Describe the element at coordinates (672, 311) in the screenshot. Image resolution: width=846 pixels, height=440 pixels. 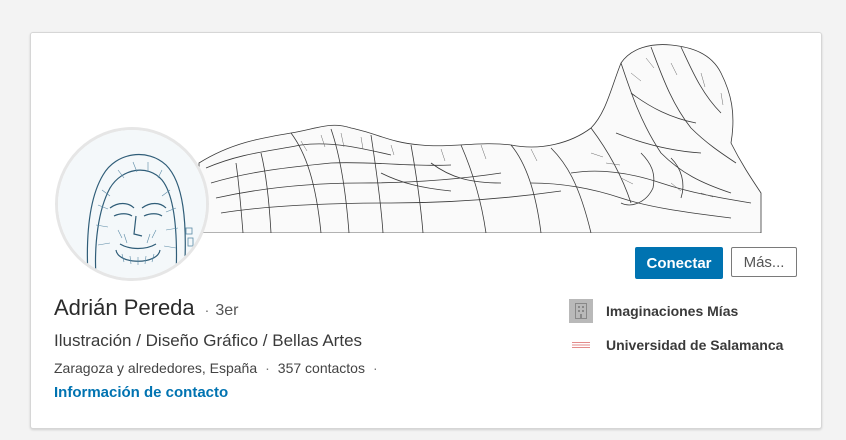
I see `company-name: Imaginaciones Mías` at that location.